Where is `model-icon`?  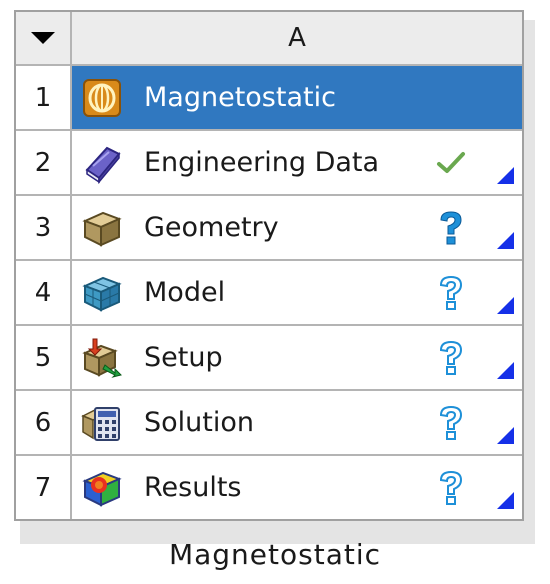 model-icon is located at coordinates (102, 293).